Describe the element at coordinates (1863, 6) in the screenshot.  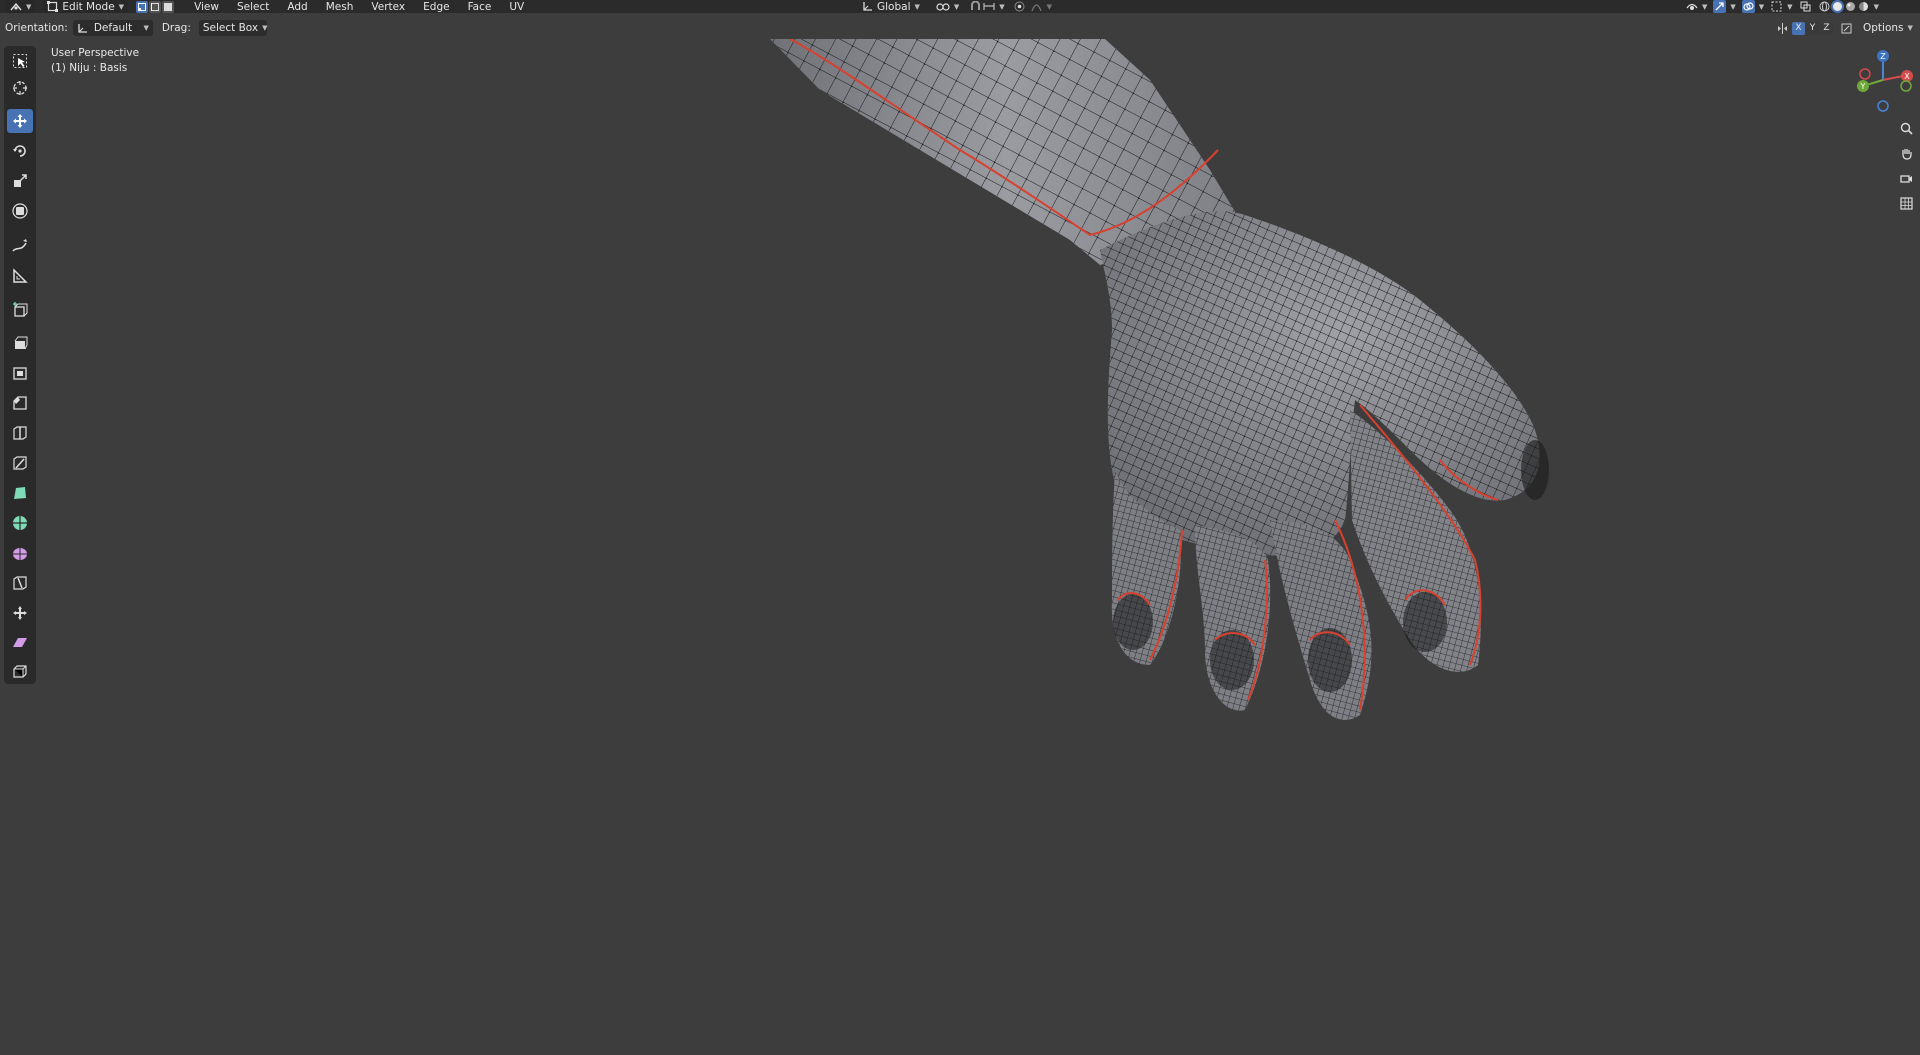
I see `shading-rendered-icon` at that location.